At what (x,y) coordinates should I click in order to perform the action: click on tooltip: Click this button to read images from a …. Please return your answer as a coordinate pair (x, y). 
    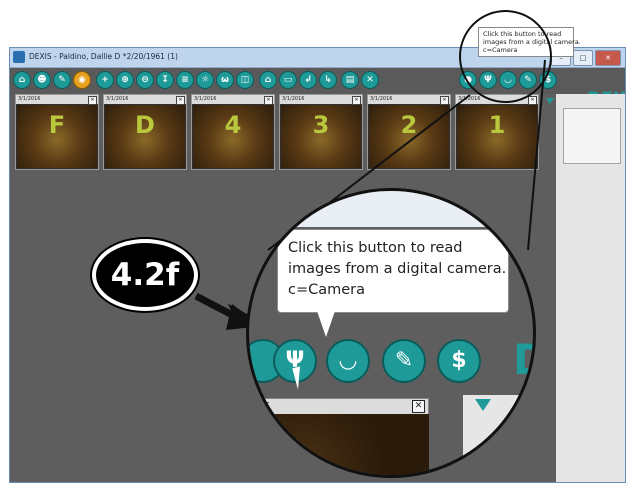
    Looking at the image, I should click on (393, 271).